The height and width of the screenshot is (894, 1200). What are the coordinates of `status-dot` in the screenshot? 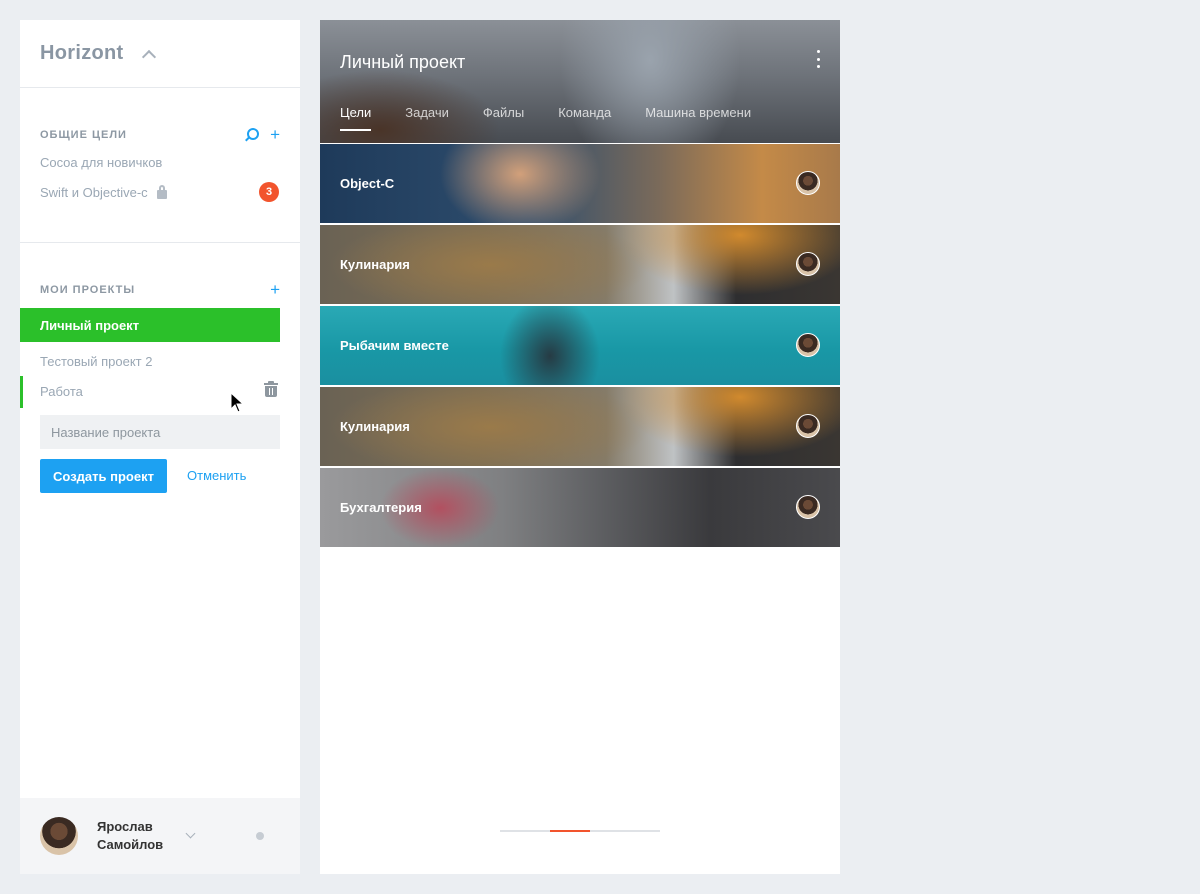 It's located at (260, 836).